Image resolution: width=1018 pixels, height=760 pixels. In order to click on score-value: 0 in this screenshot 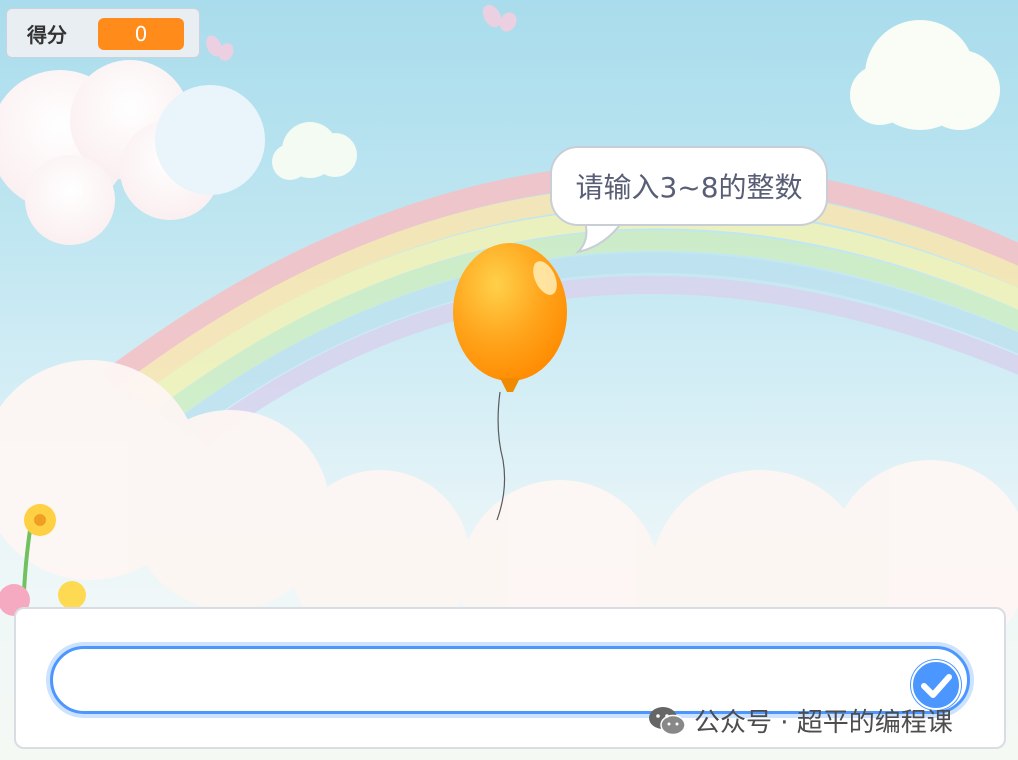, I will do `click(141, 34)`.